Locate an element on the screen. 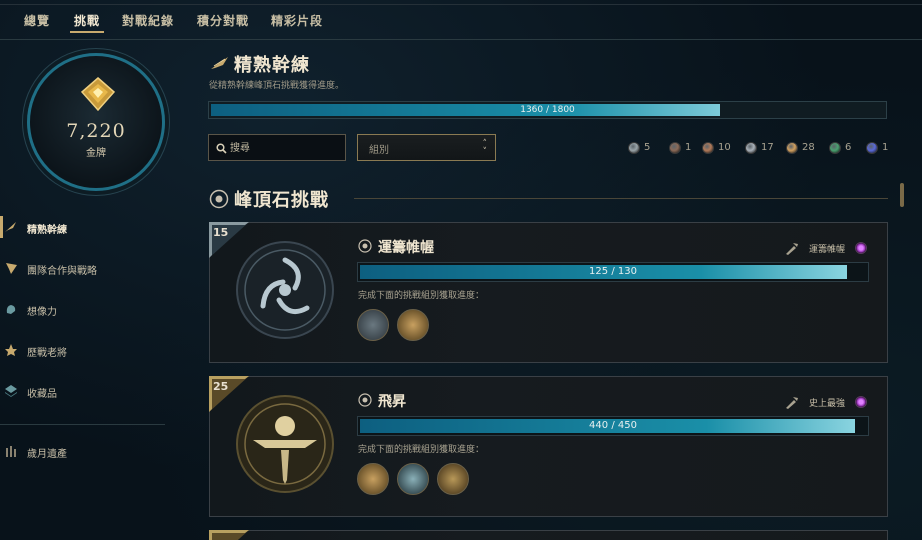 This screenshot has height=540, width=922. progress-text: 125 / 130 is located at coordinates (613, 271).